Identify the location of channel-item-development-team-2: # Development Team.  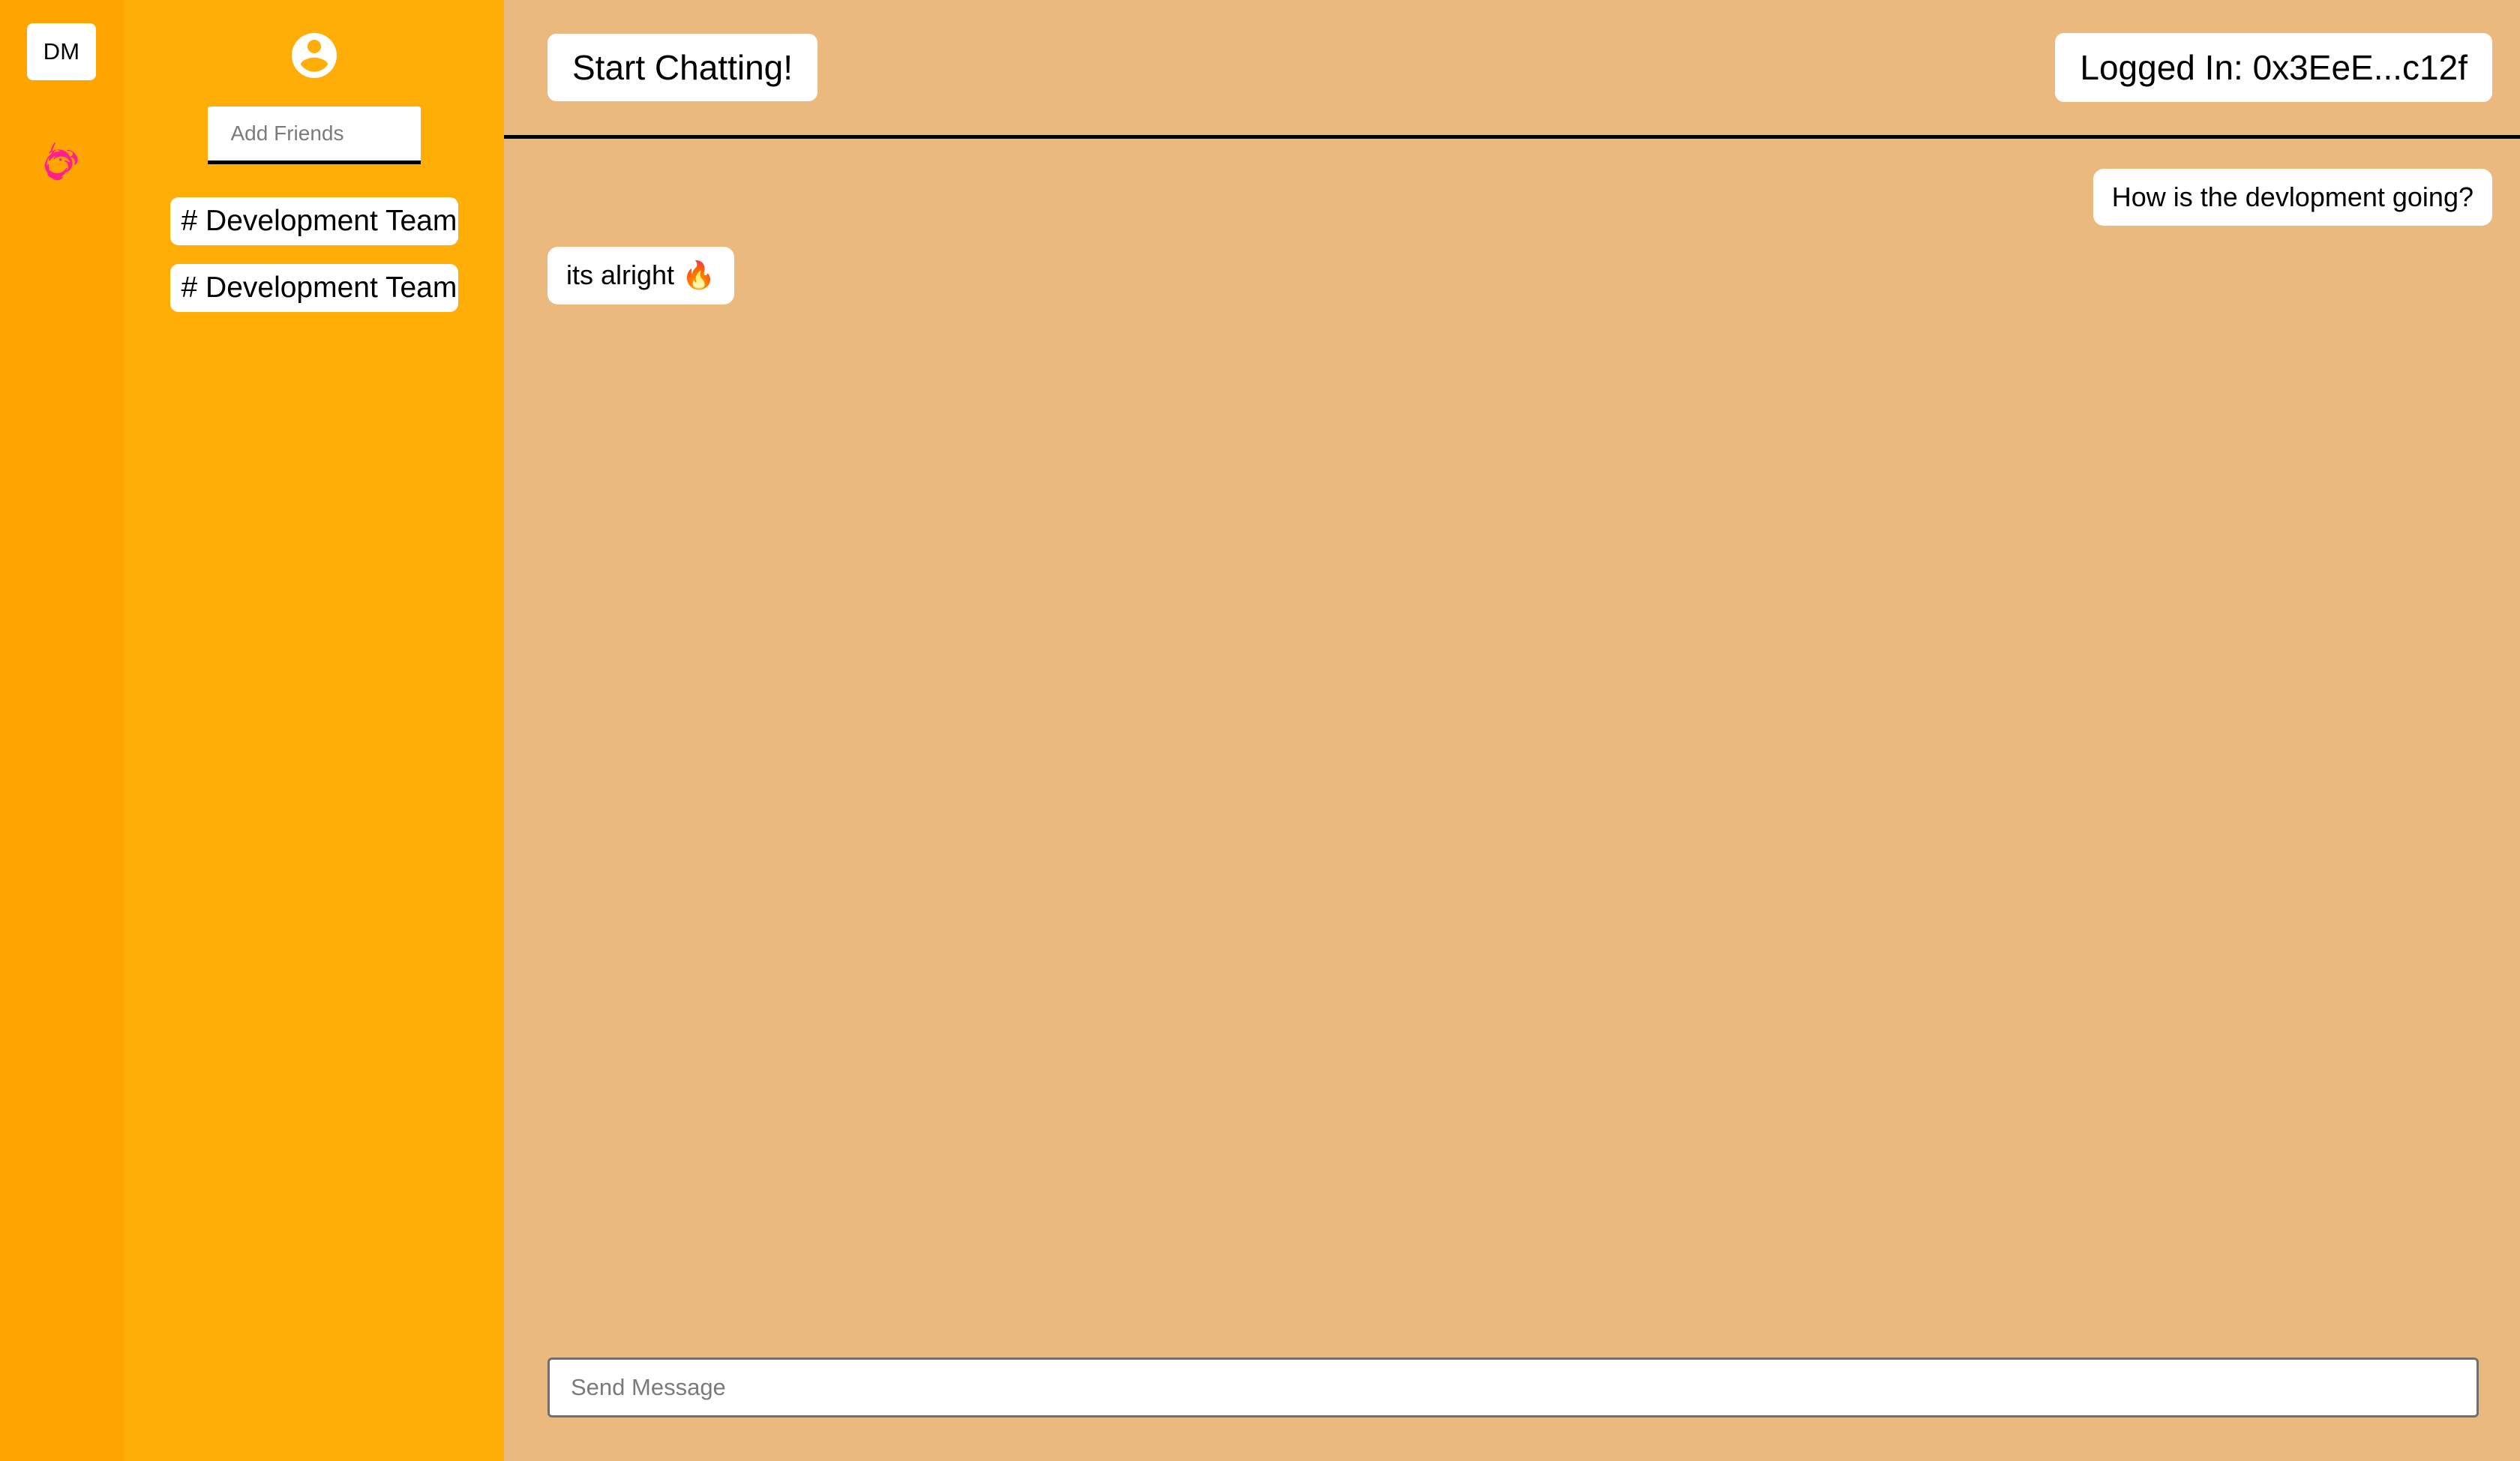
(314, 288).